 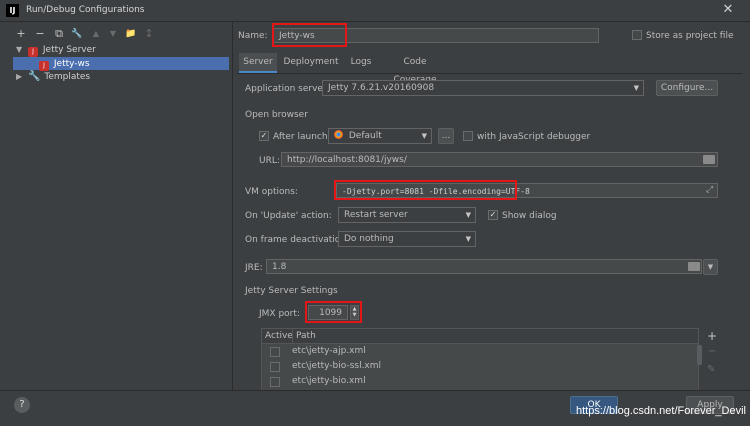 I want to click on on-update-value: Restart server, so click(x=376, y=215).